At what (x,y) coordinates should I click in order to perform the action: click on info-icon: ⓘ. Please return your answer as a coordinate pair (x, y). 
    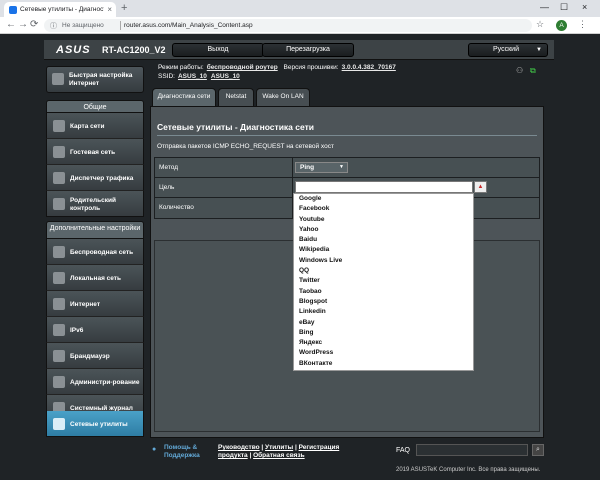
    Looking at the image, I should click on (53, 26).